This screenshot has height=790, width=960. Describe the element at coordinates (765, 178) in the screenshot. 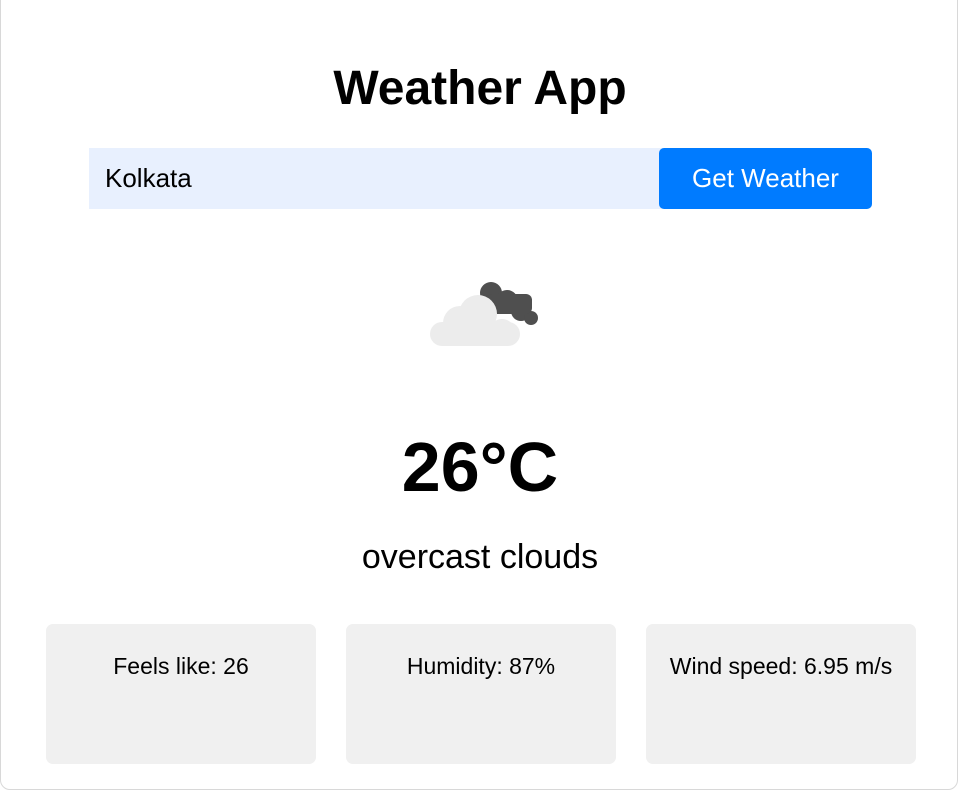

I see `get-weather-button: Get Weather` at that location.